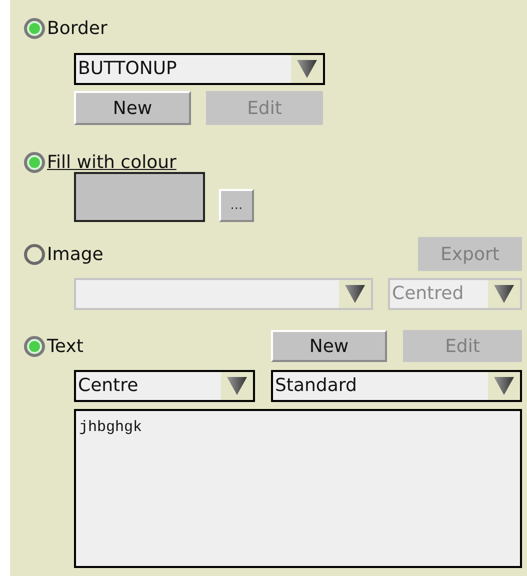 This screenshot has height=576, width=527. What do you see at coordinates (396, 386) in the screenshot?
I see `dropdown: Standard` at bounding box center [396, 386].